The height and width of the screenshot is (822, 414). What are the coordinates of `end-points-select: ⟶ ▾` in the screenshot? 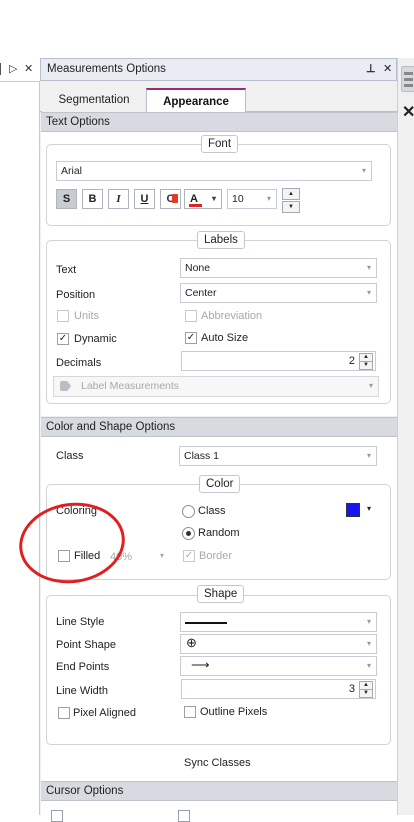 It's located at (278, 666).